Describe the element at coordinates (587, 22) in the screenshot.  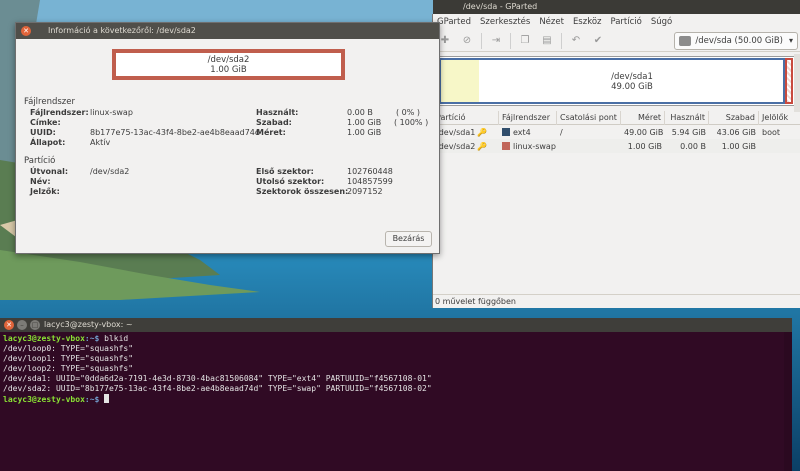
I see `menu-eszkoz: Eszköz` at that location.